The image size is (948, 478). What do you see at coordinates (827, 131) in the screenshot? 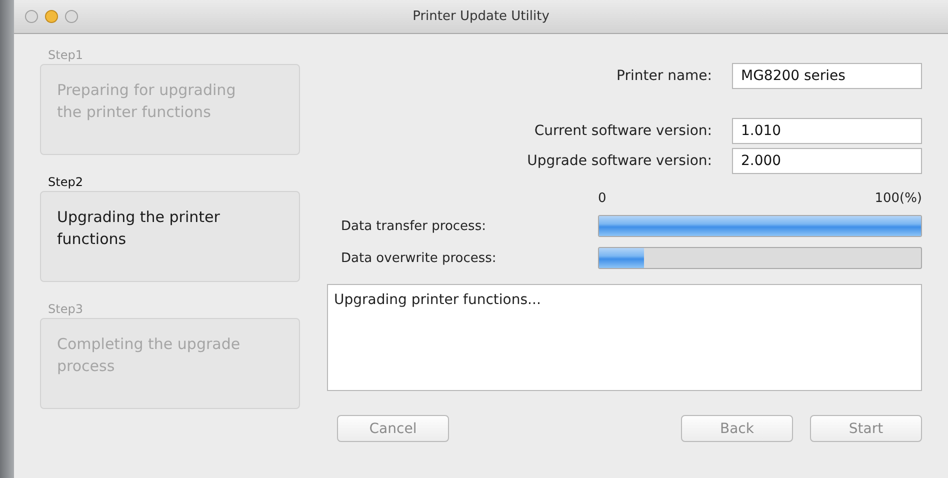
I see `input-field: 1.010` at bounding box center [827, 131].